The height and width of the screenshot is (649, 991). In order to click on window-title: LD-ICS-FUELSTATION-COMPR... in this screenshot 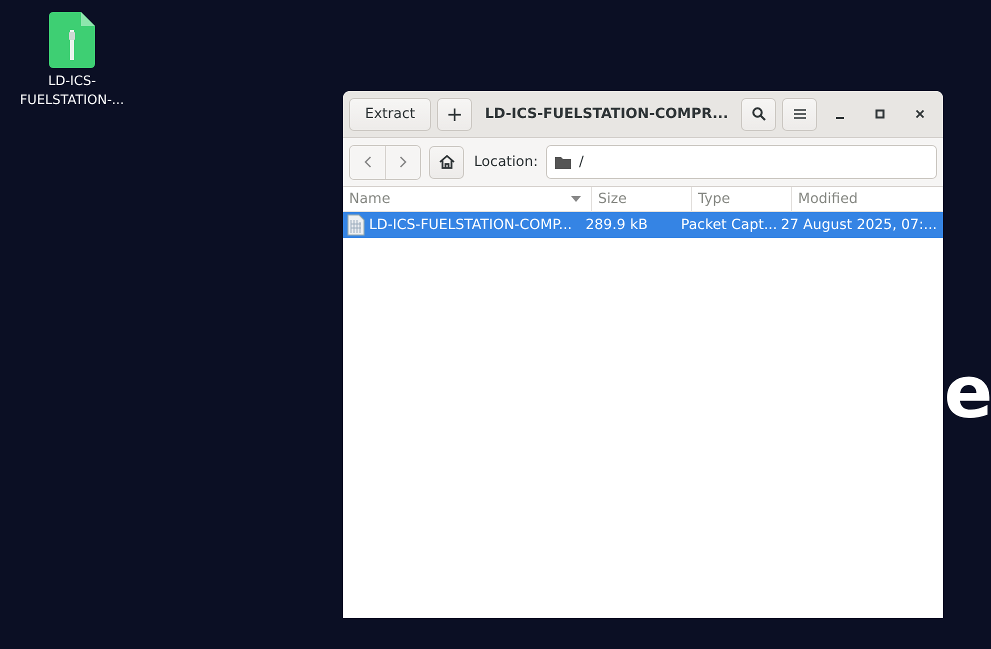, I will do `click(607, 114)`.